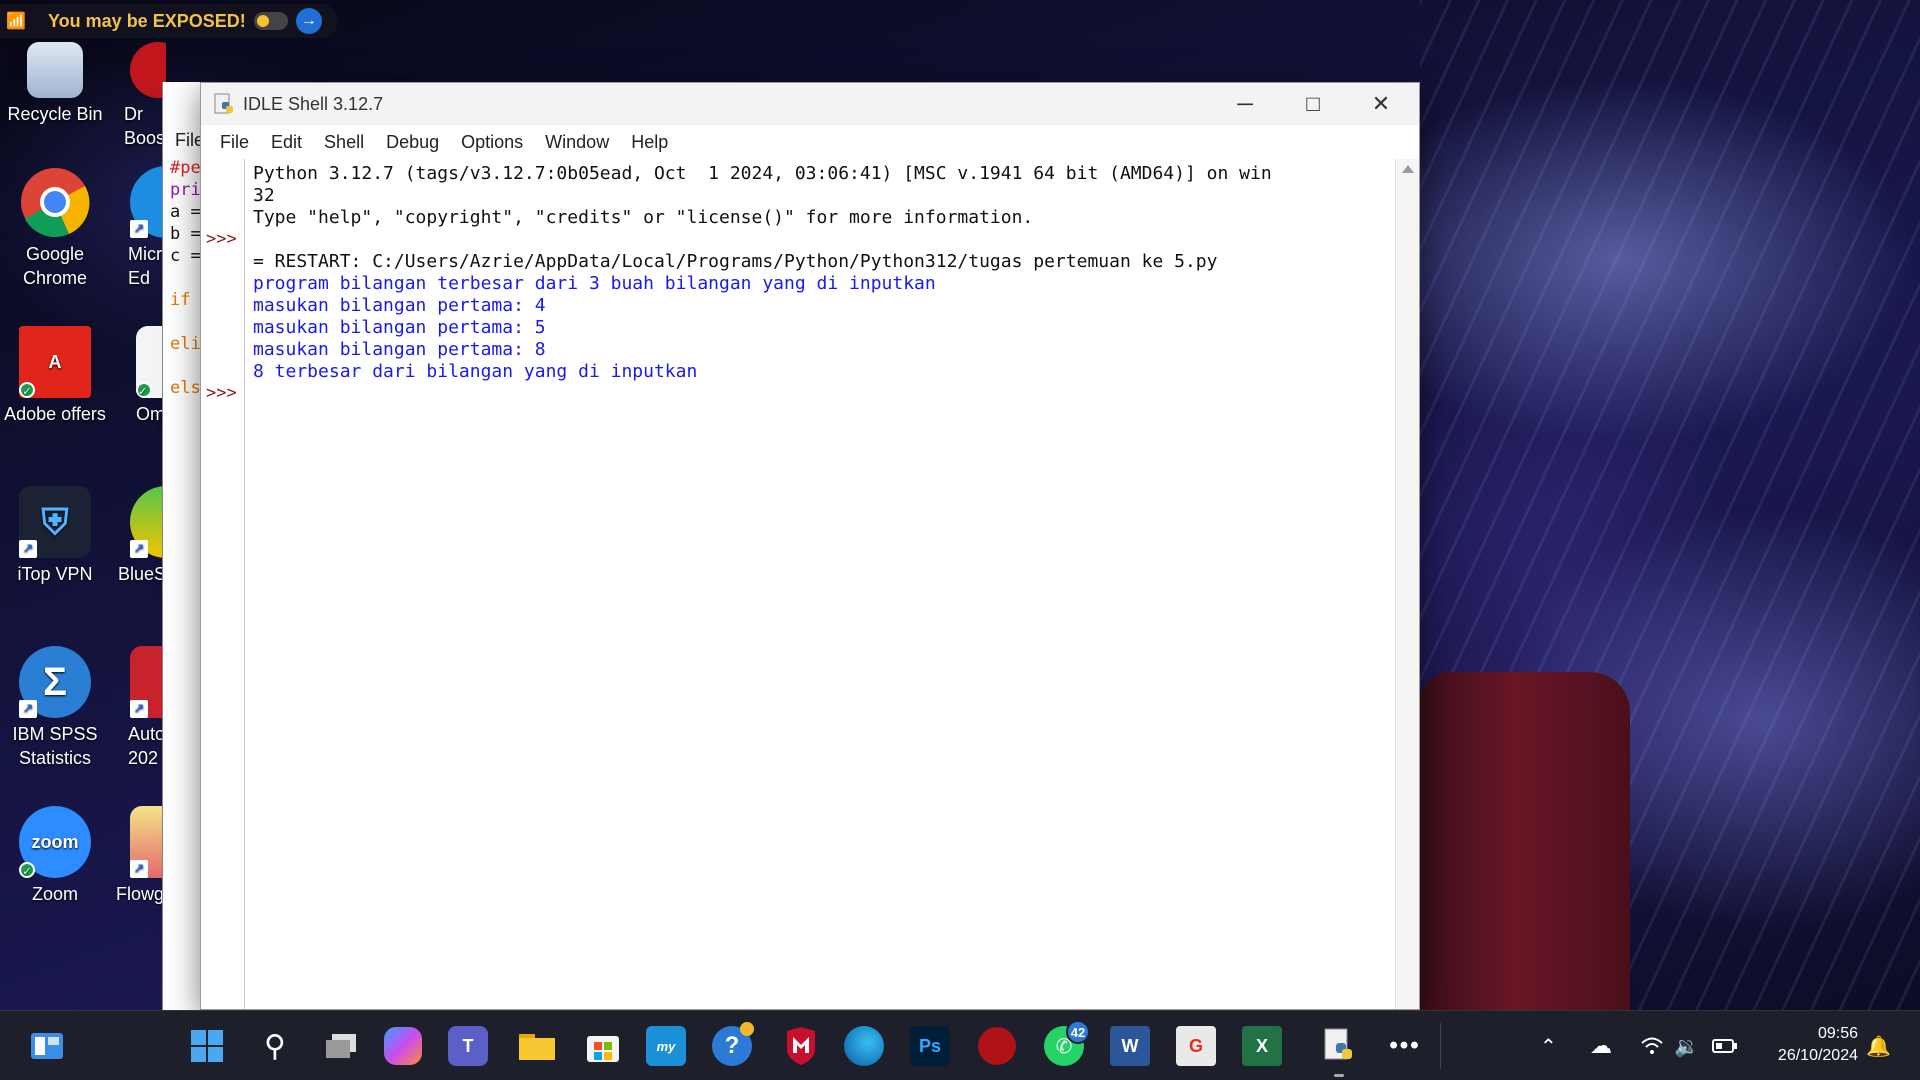 Image resolution: width=1920 pixels, height=1080 pixels. I want to click on scroll-up-arrow-icon, so click(1408, 169).